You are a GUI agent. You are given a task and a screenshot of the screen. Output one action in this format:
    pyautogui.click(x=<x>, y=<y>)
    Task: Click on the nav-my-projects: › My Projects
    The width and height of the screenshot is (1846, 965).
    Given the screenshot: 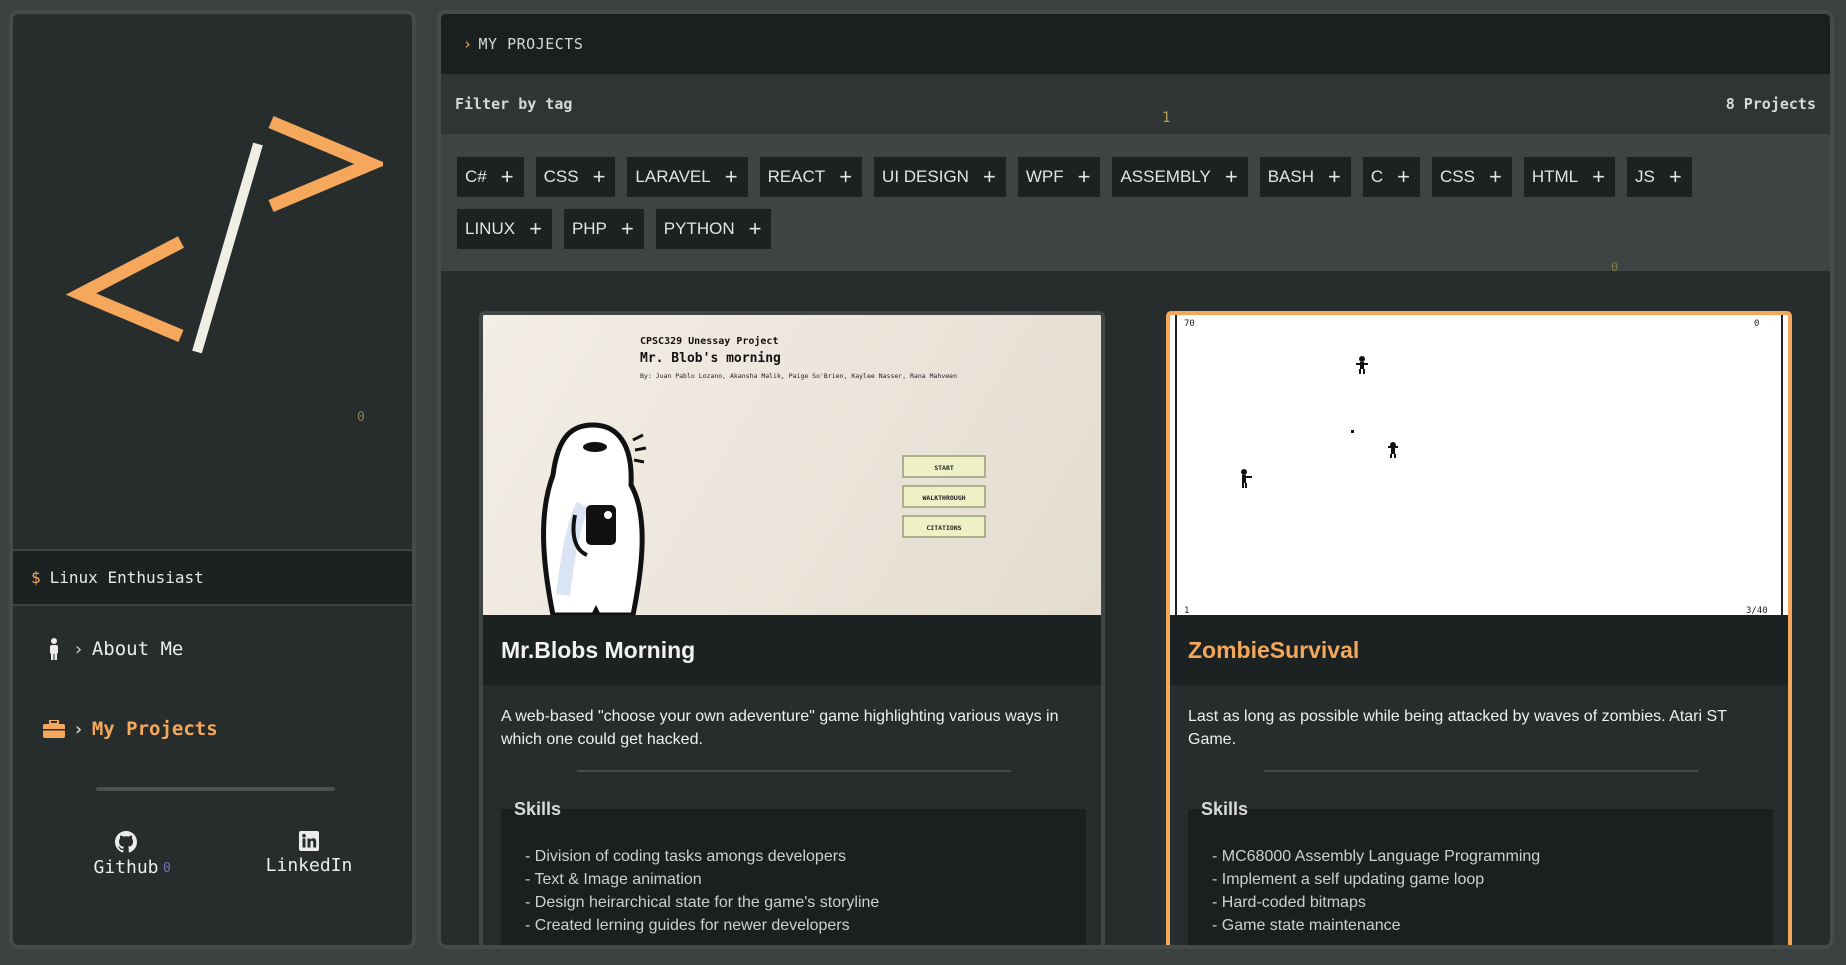 What is the action you would take?
    pyautogui.click(x=130, y=729)
    